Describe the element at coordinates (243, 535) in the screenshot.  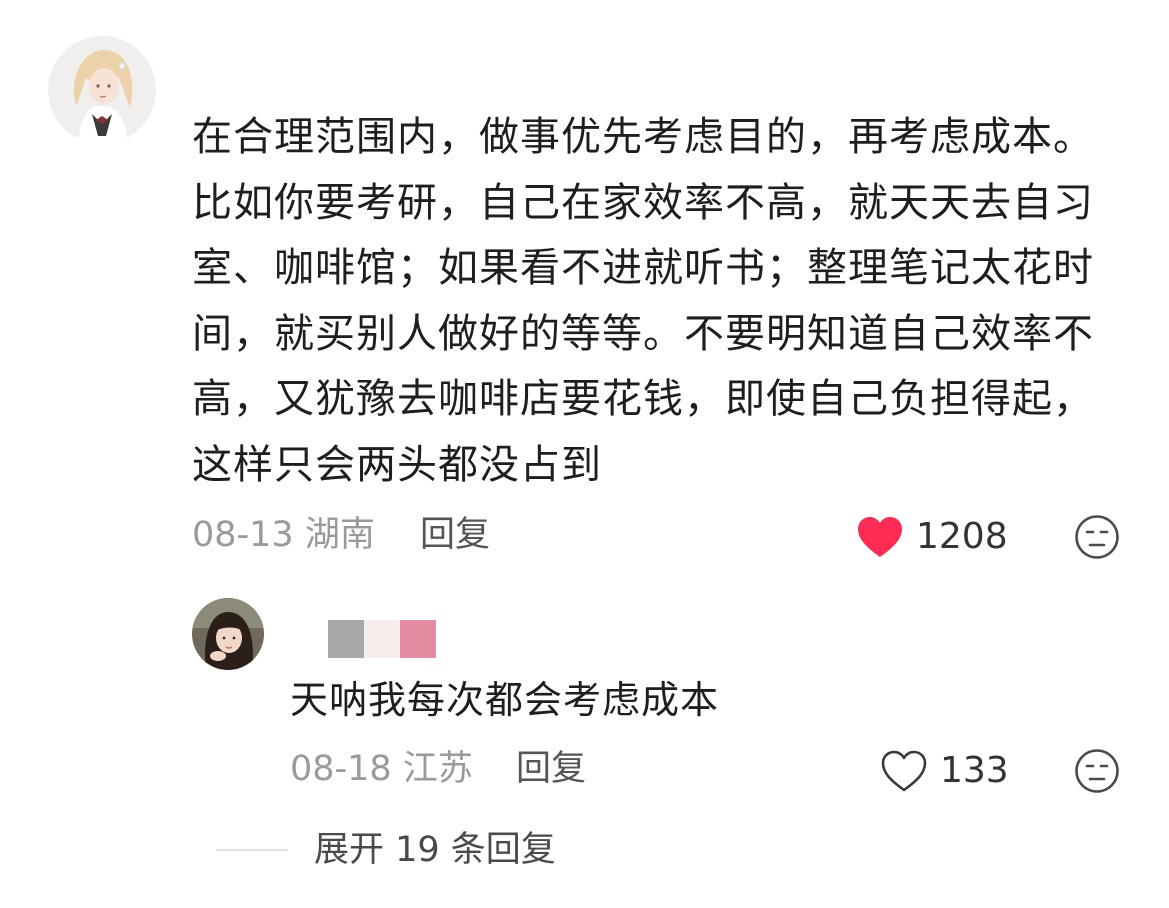
I see `comment-date: 08-13` at that location.